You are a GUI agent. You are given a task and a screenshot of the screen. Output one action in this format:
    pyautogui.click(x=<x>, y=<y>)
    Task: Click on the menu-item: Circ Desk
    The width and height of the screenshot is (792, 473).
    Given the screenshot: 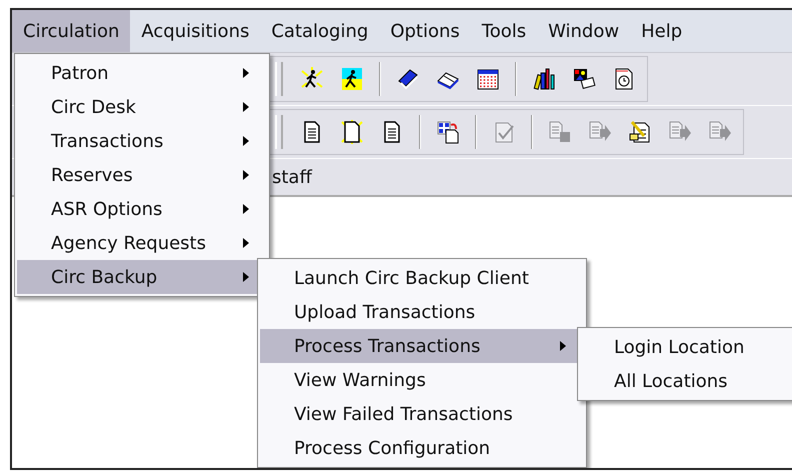 What is the action you would take?
    pyautogui.click(x=142, y=107)
    